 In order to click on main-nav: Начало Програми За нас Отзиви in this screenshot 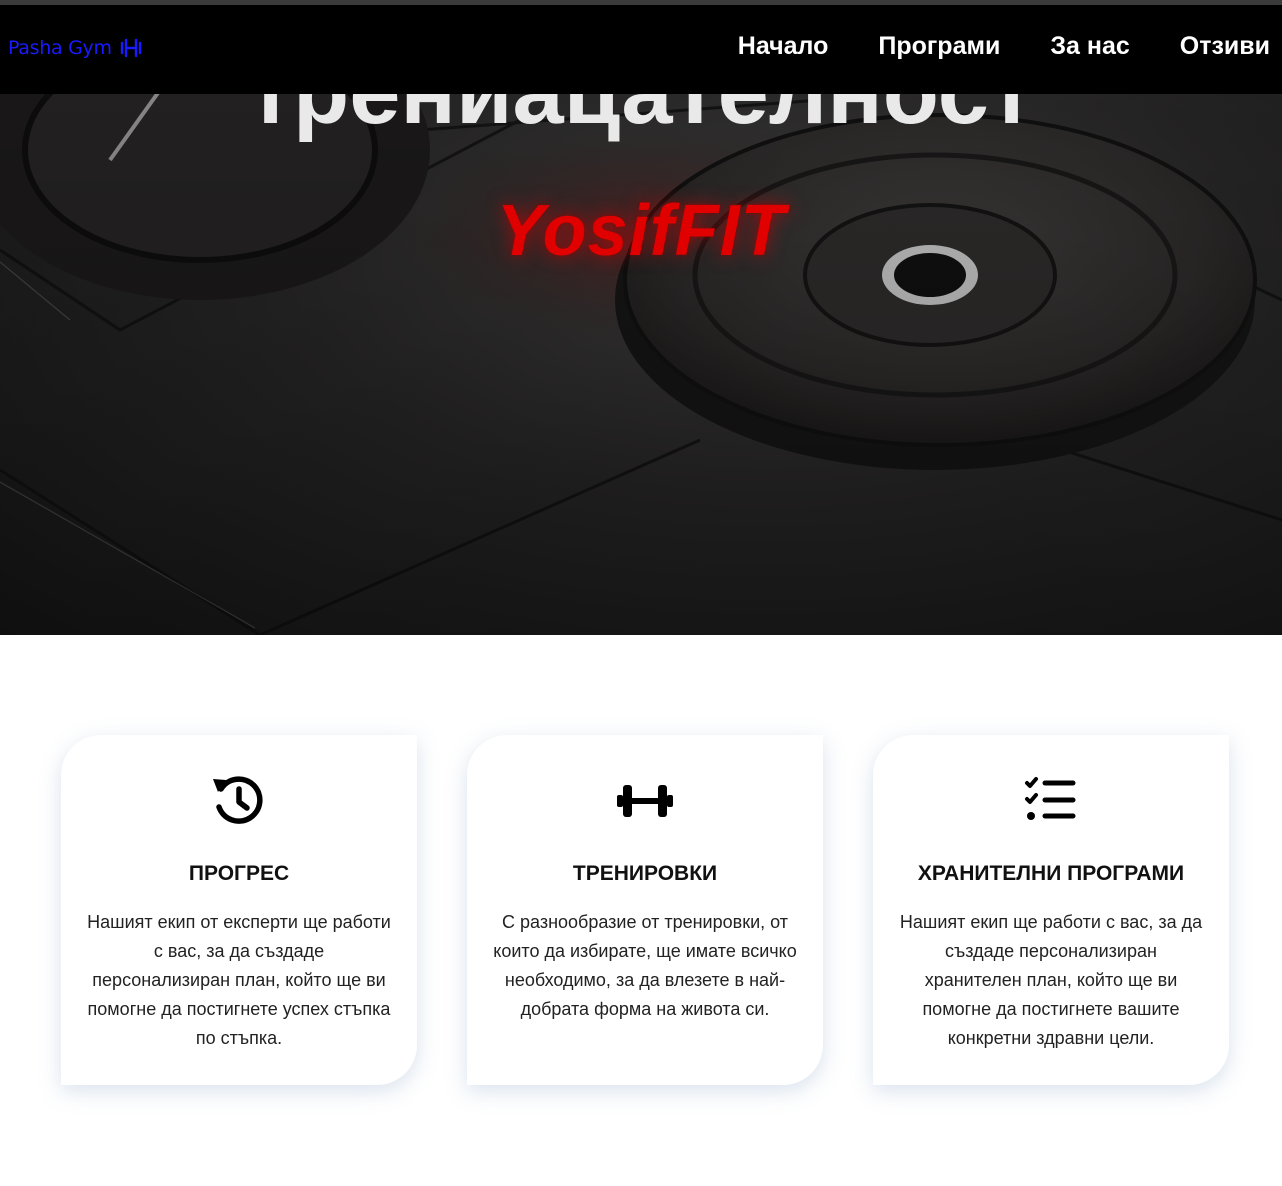, I will do `click(1004, 46)`.